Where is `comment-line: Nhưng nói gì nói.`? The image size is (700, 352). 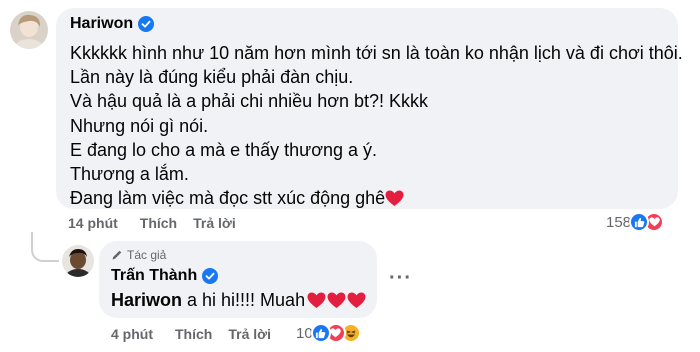 comment-line: Nhưng nói gì nói. is located at coordinates (139, 125).